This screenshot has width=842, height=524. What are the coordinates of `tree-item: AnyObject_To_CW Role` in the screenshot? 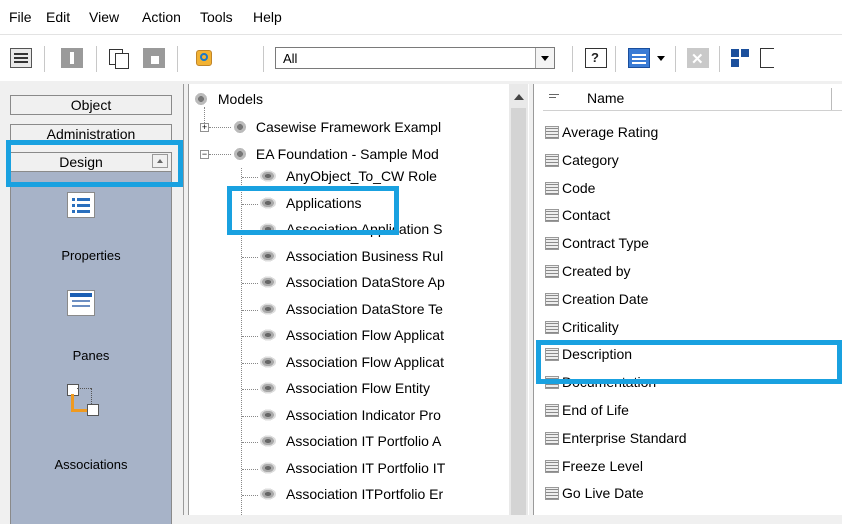 It's located at (347, 176).